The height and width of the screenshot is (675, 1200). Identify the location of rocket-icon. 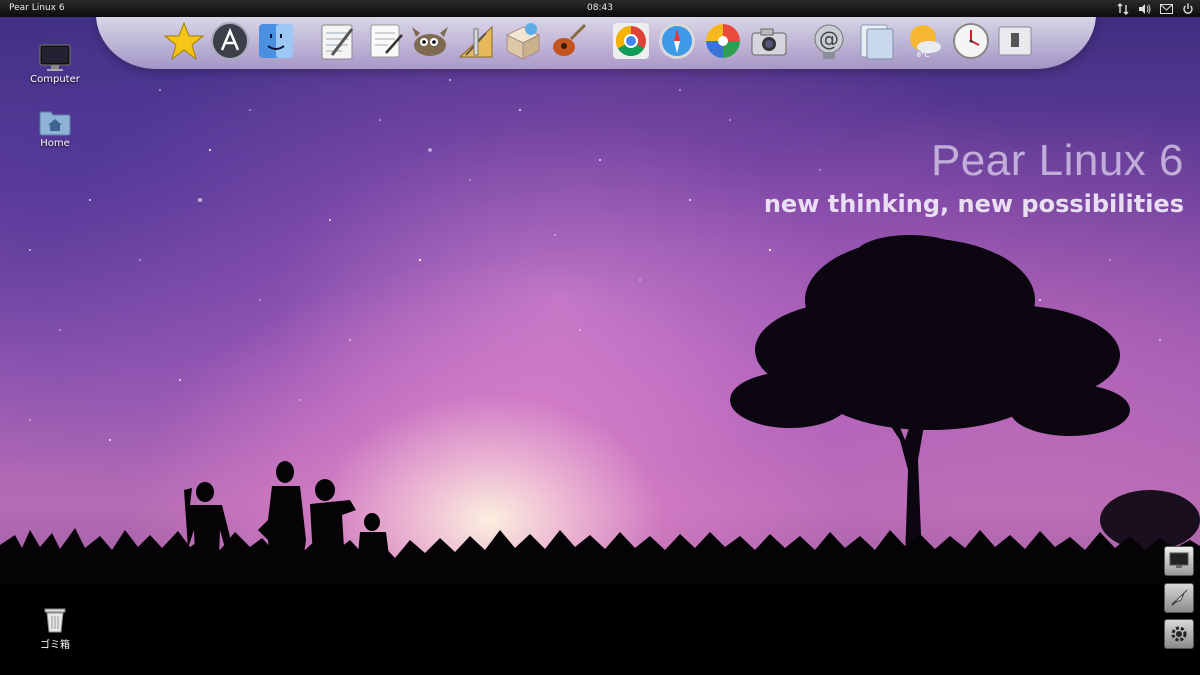
(1179, 597).